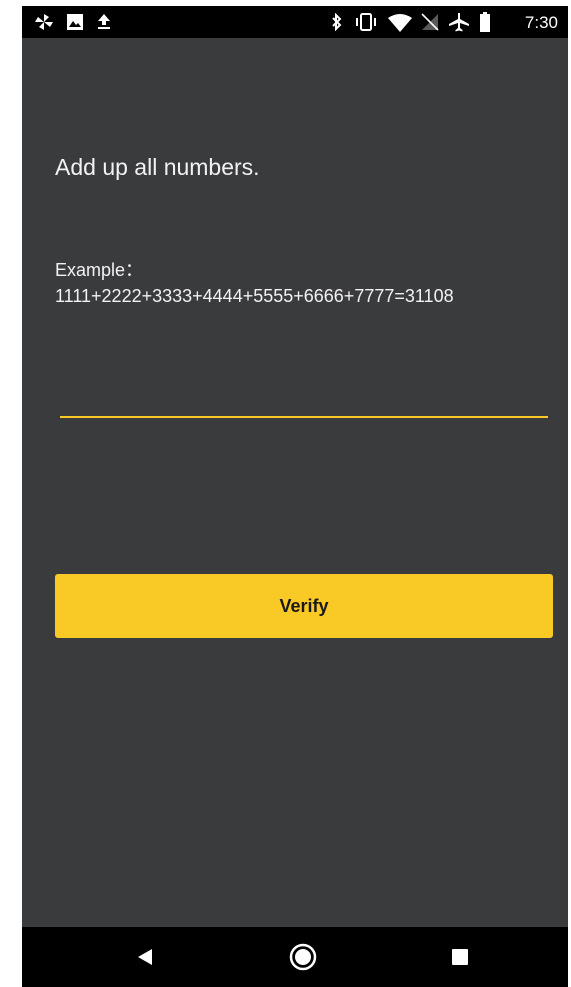  I want to click on example-label: Example：, so click(99, 270).